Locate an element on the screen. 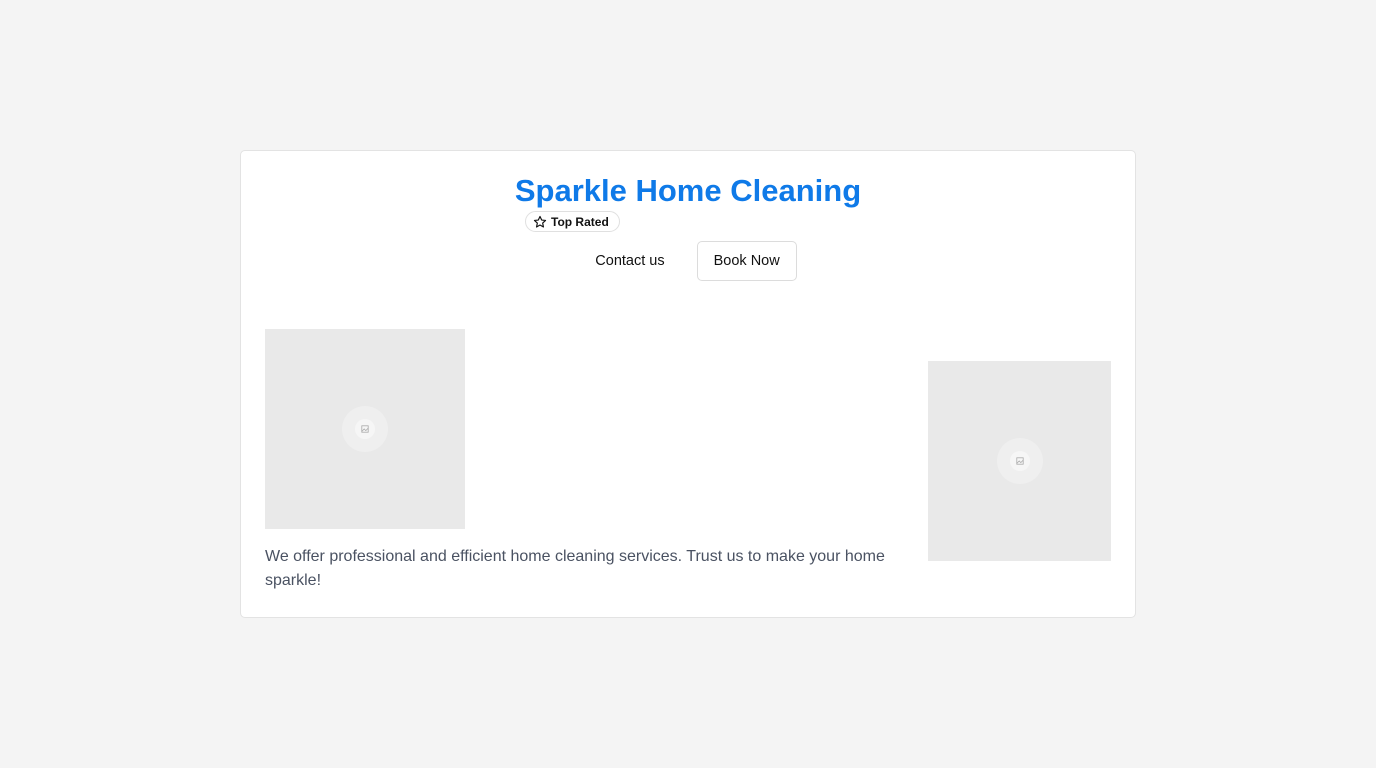  page-title: Sparkle Home Cleaning is located at coordinates (688, 190).